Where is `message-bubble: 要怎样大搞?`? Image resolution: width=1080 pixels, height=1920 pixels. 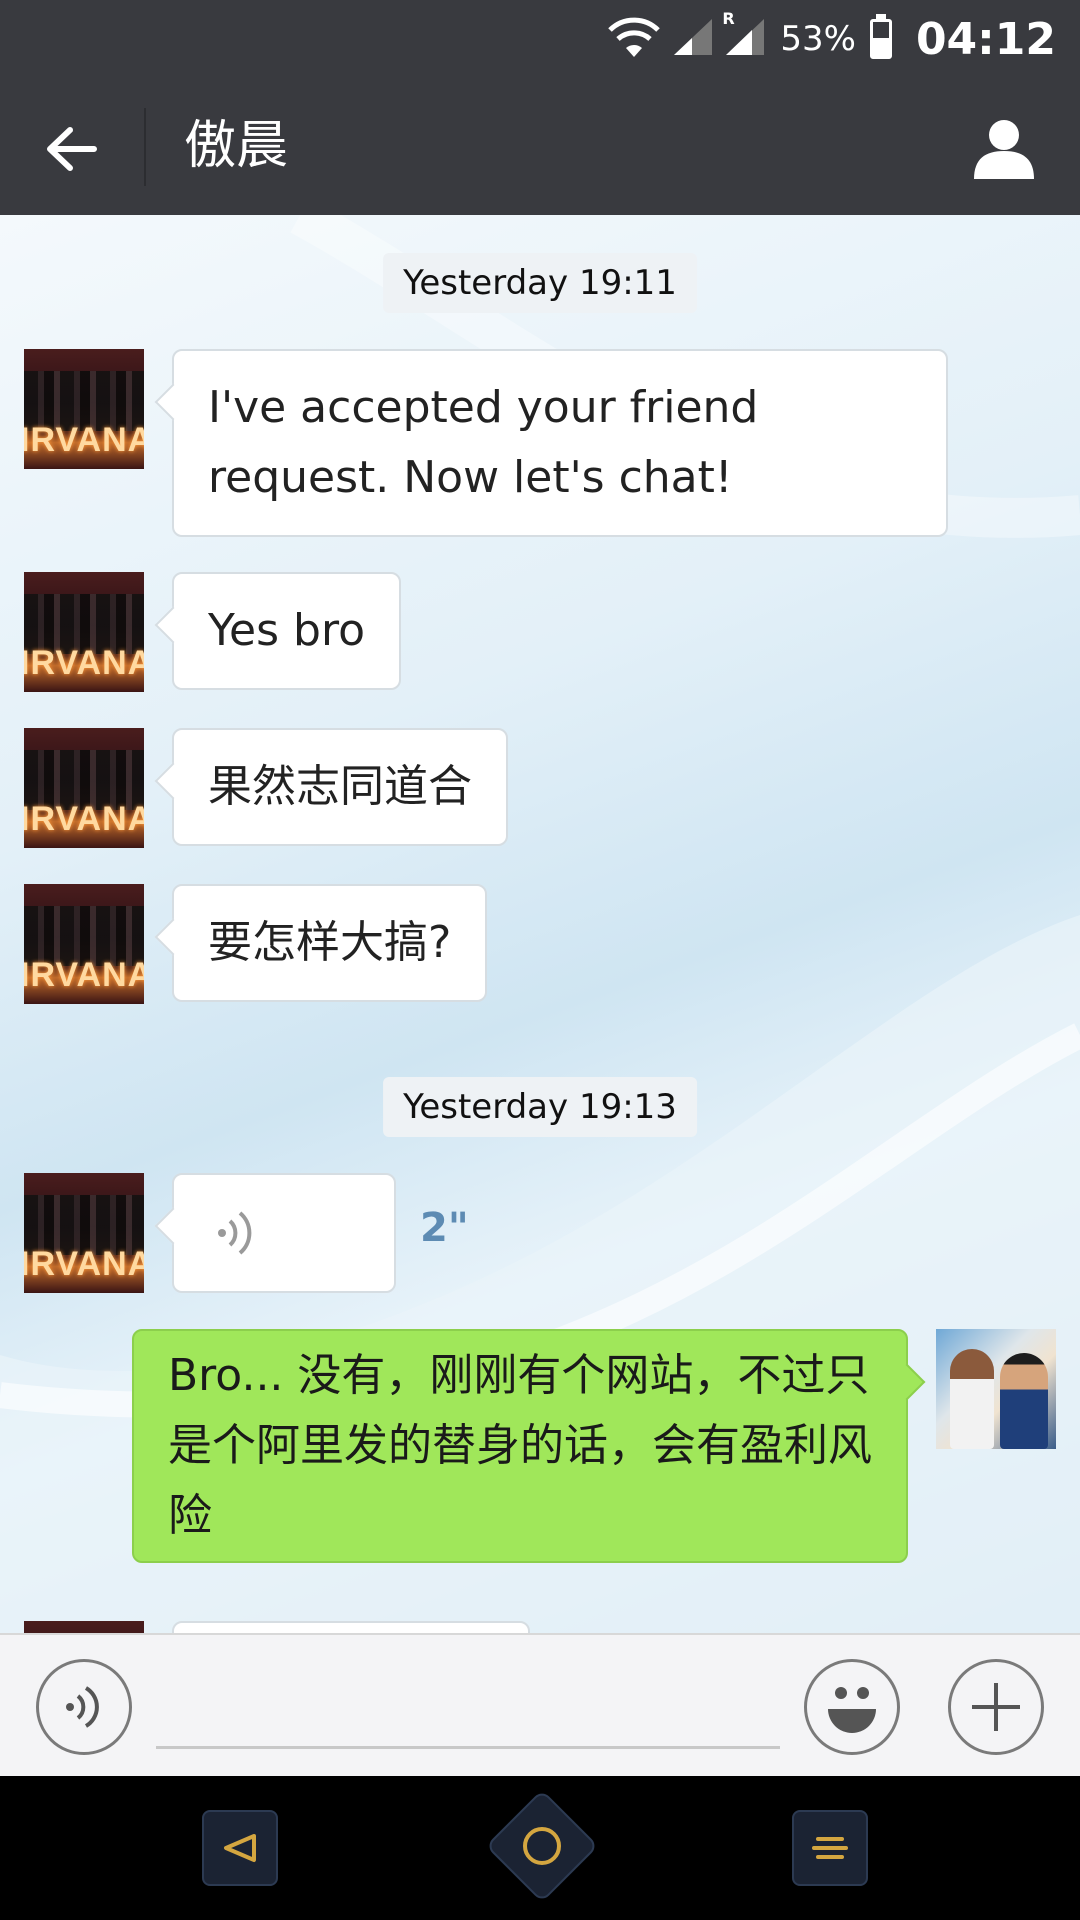
message-bubble: 要怎样大搞? is located at coordinates (330, 943).